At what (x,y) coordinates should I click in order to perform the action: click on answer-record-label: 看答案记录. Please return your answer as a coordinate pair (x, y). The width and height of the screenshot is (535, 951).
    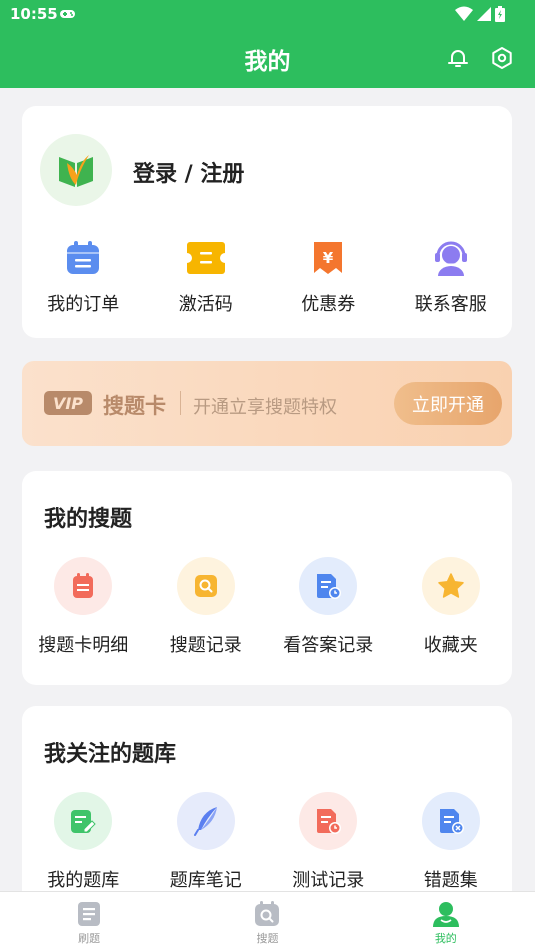
    Looking at the image, I should click on (328, 645).